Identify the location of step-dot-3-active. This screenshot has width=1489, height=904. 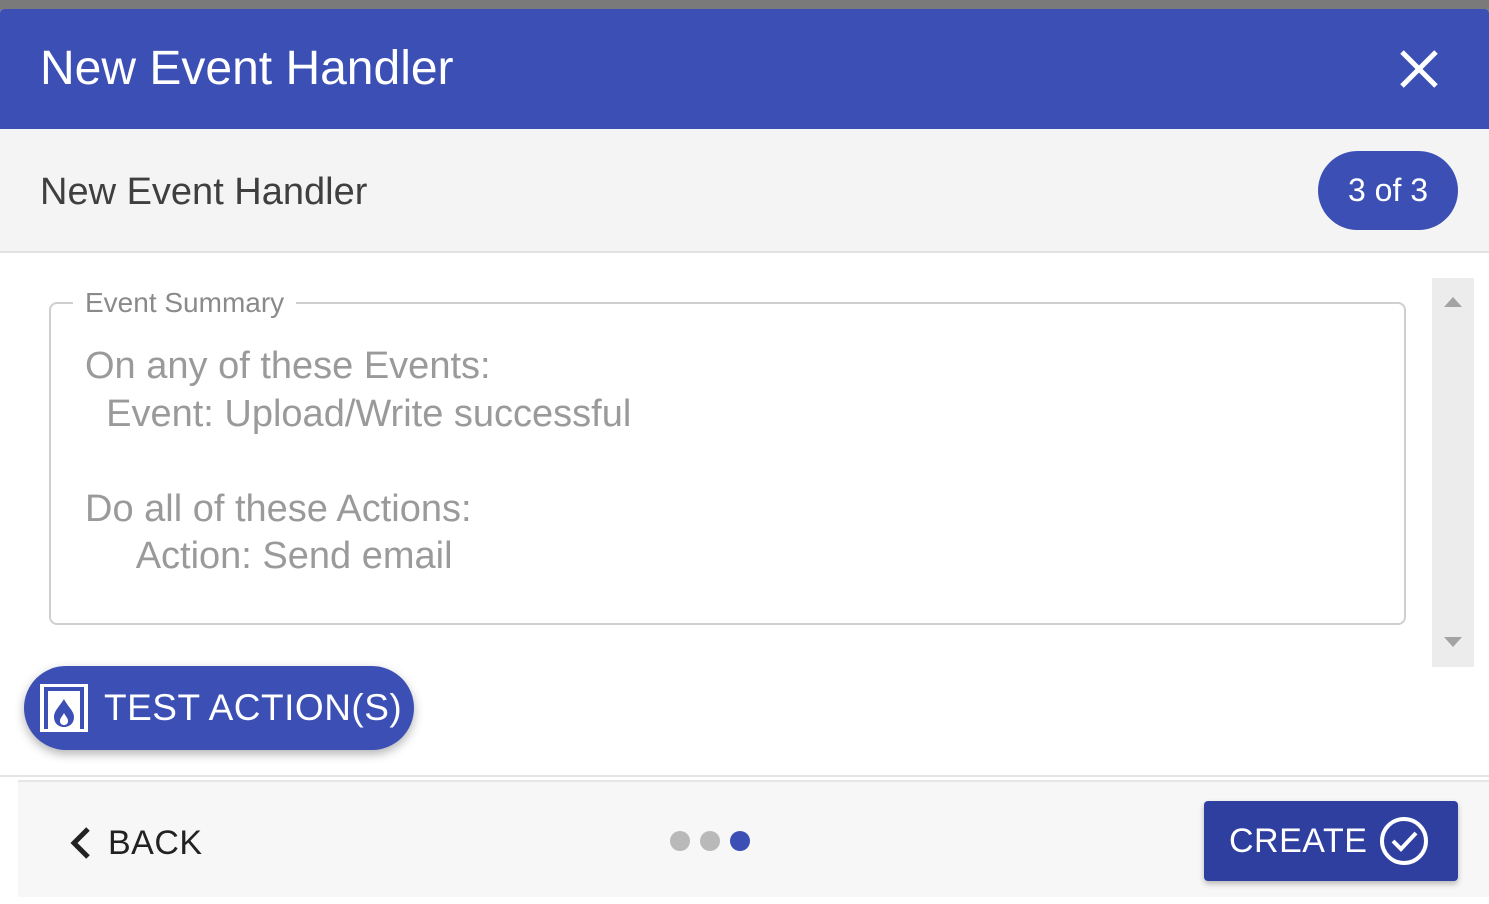
(740, 841).